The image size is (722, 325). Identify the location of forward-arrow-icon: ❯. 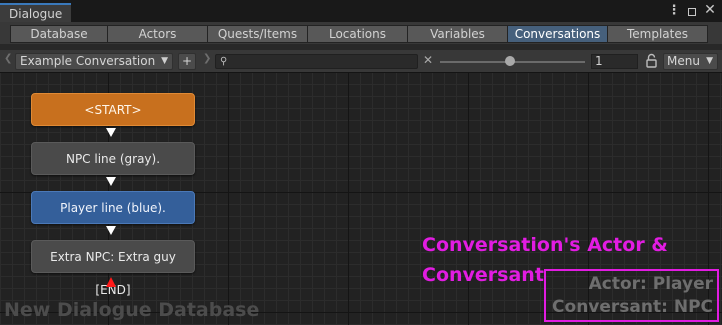
(207, 58).